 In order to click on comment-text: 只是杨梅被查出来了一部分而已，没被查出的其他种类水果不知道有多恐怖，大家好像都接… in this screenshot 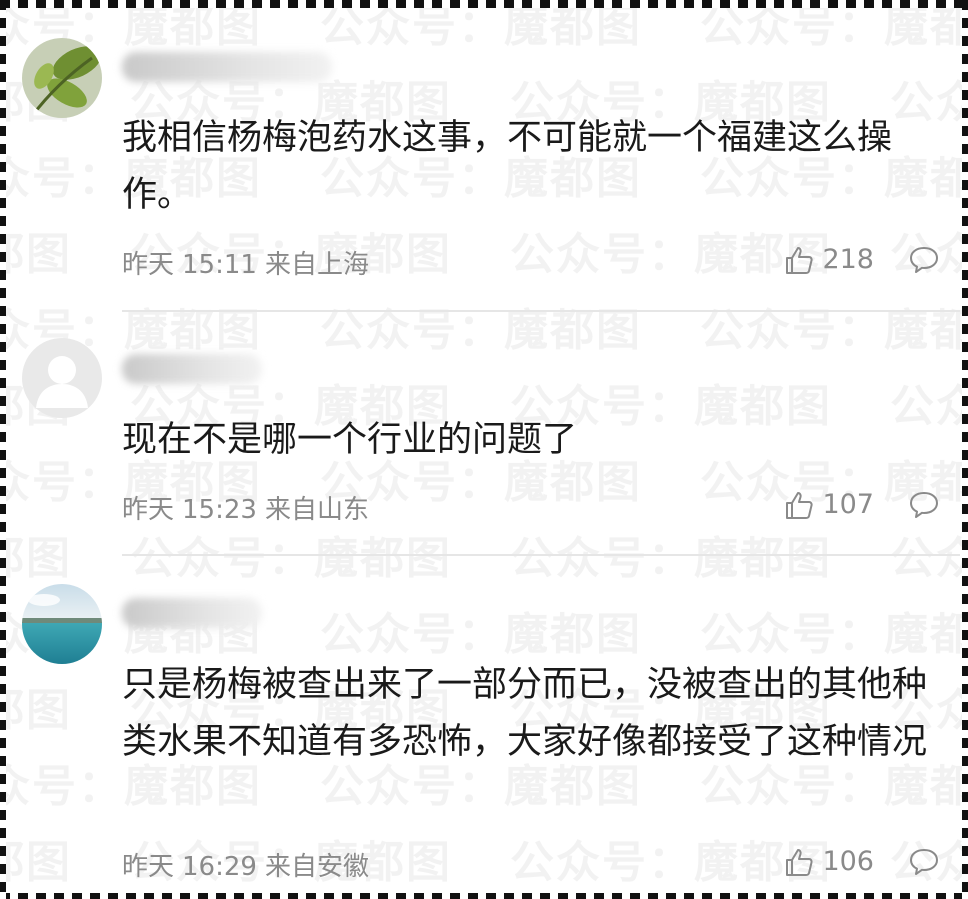, I will do `click(525, 713)`.